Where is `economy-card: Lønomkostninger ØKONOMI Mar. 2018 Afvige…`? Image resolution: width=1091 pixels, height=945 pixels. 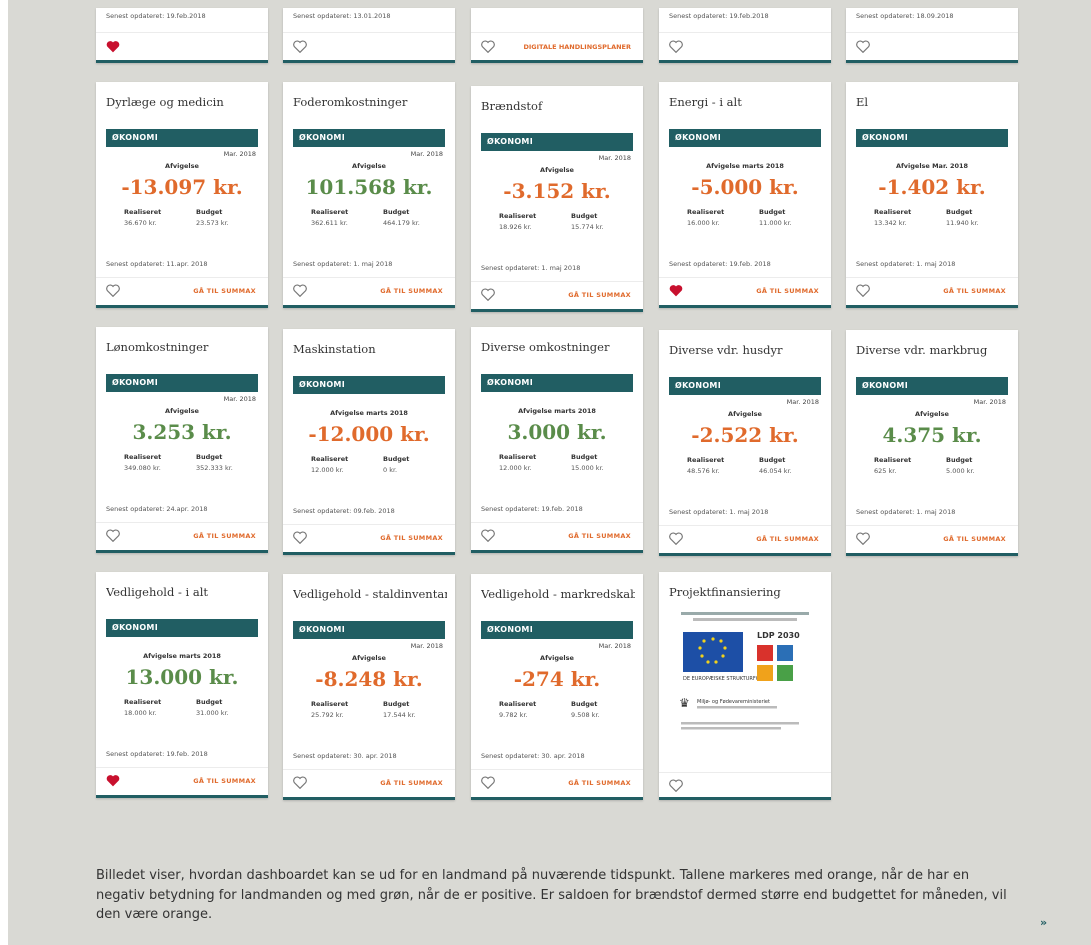
economy-card: Lønomkostninger ØKONOMI Mar. 2018 Afvige… is located at coordinates (182, 440).